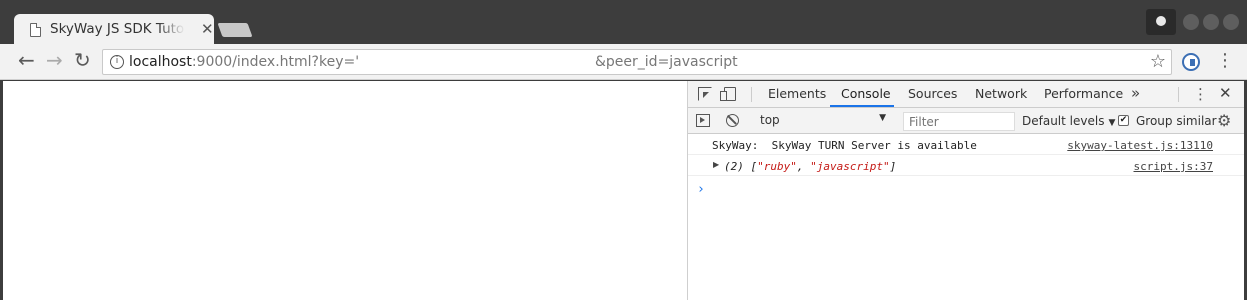 Image resolution: width=1247 pixels, height=300 pixels. I want to click on context-selector: top ▼, so click(822, 121).